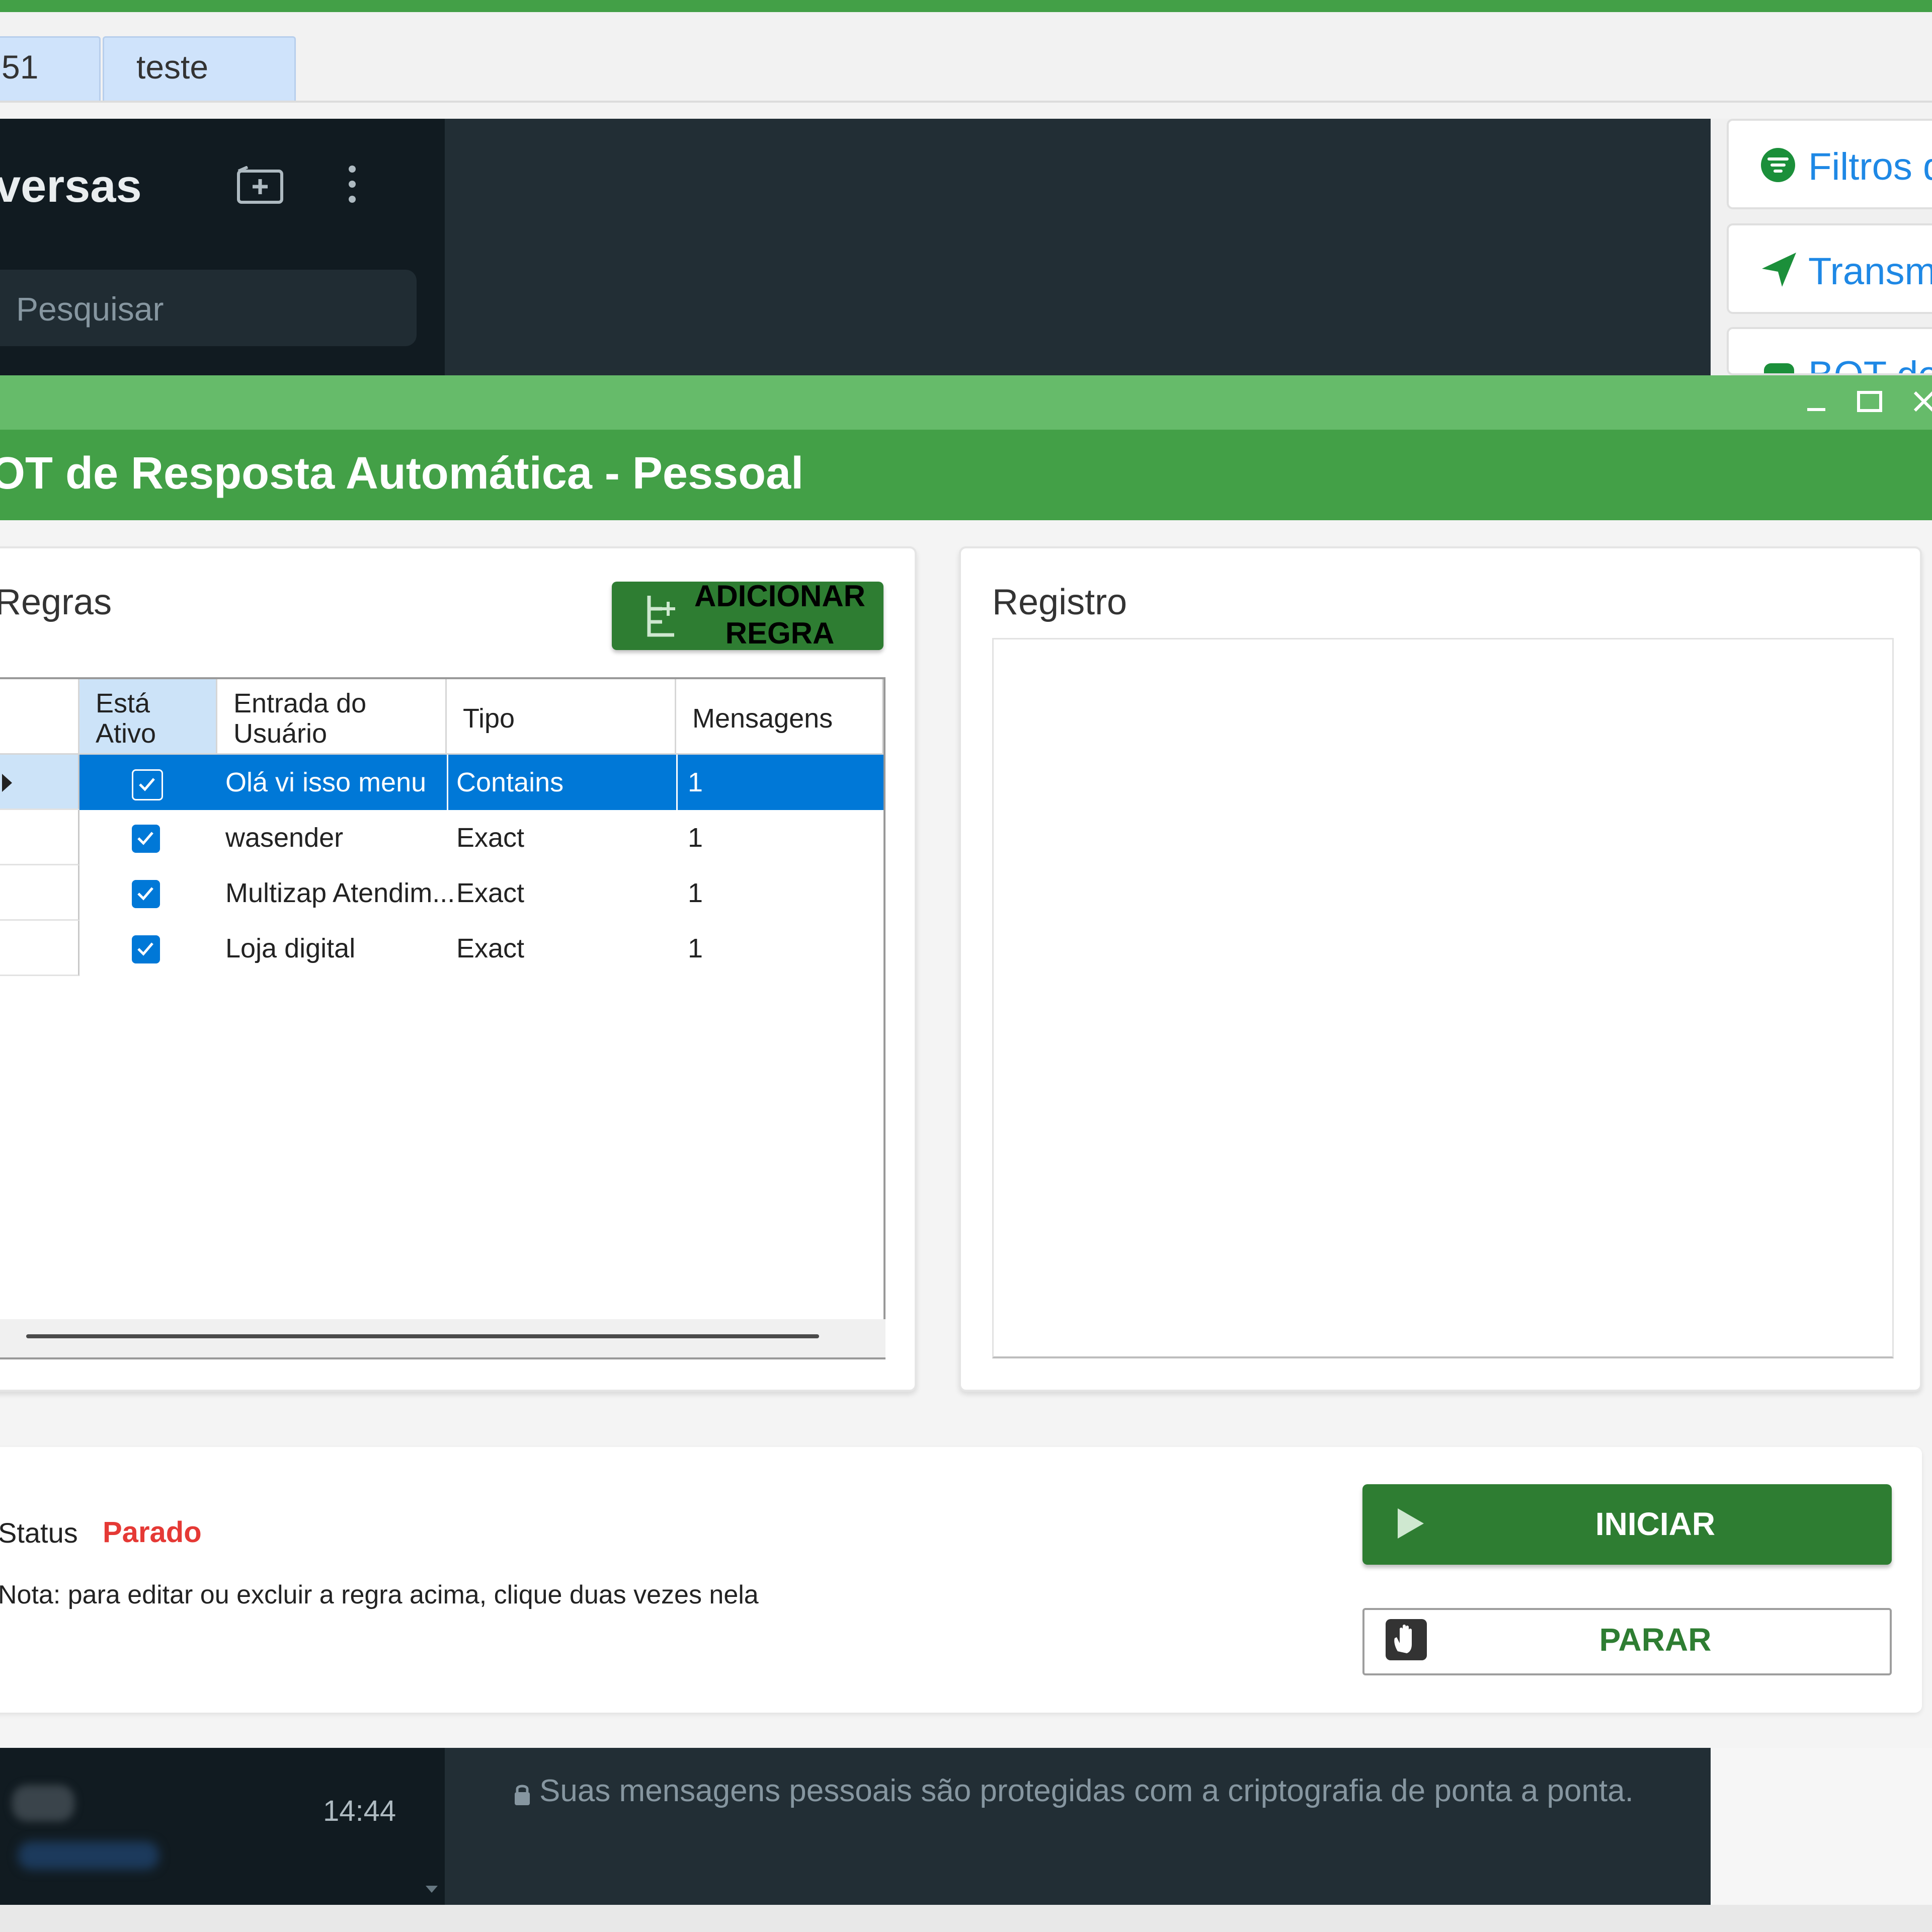  Describe the element at coordinates (1078, 1826) in the screenshot. I see `encryption-banner` at that location.